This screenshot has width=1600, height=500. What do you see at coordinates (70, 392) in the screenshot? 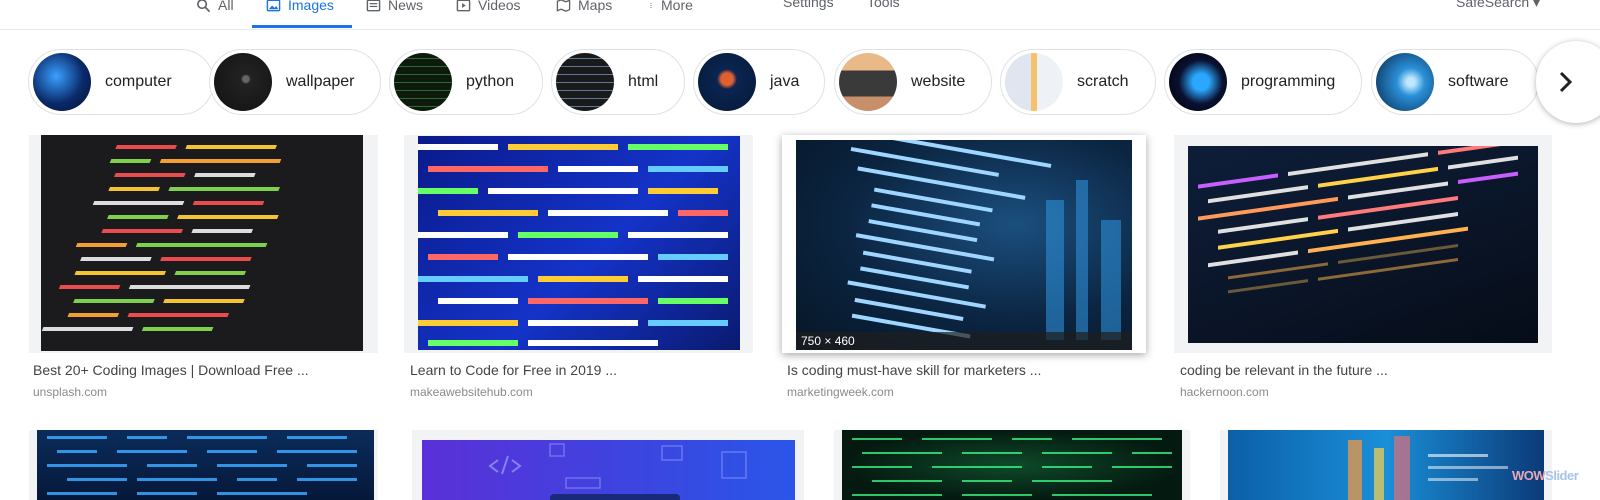
I see `result-source: unsplash.com` at bounding box center [70, 392].